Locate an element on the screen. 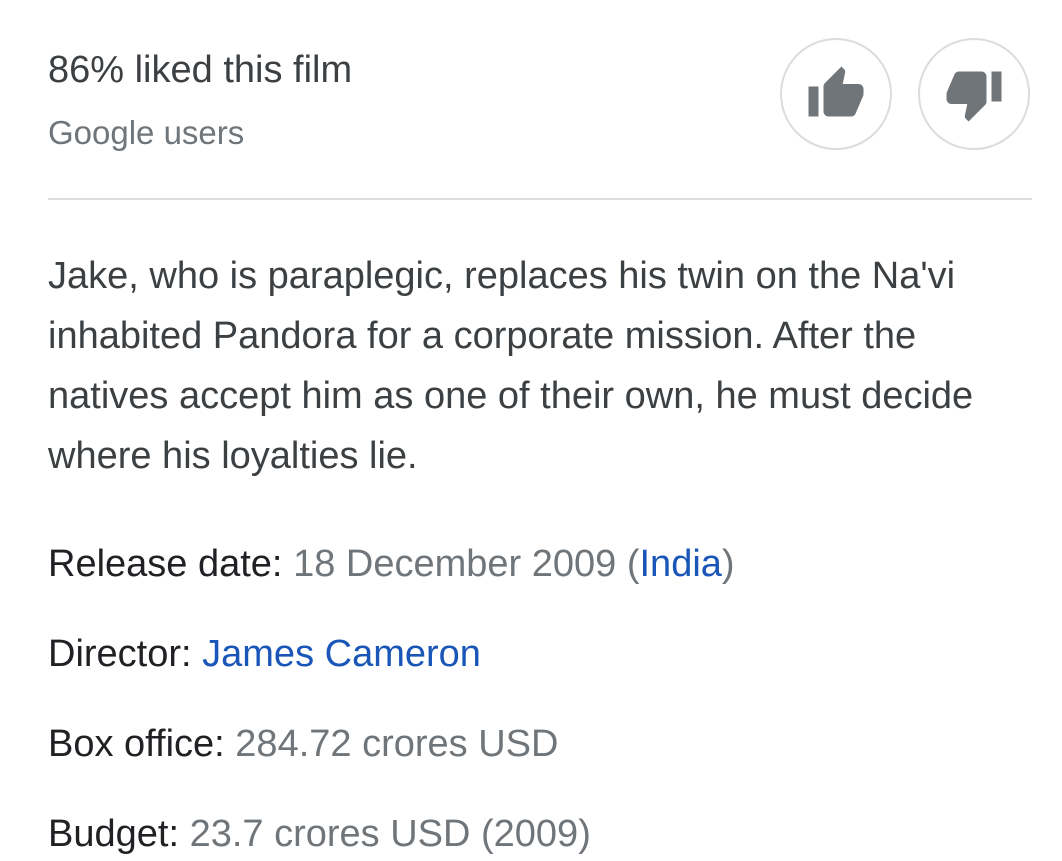  thumb-down-icon is located at coordinates (974, 96).